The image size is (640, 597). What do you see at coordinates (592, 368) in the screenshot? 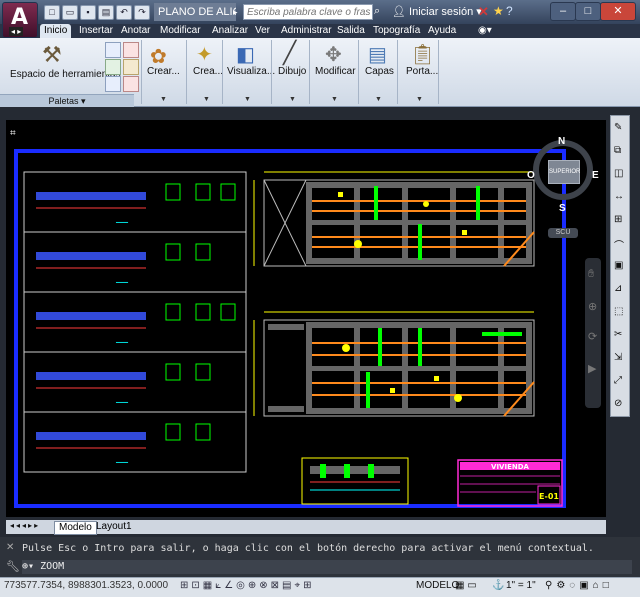
I see `showmotion-icon: ▶` at bounding box center [592, 368].